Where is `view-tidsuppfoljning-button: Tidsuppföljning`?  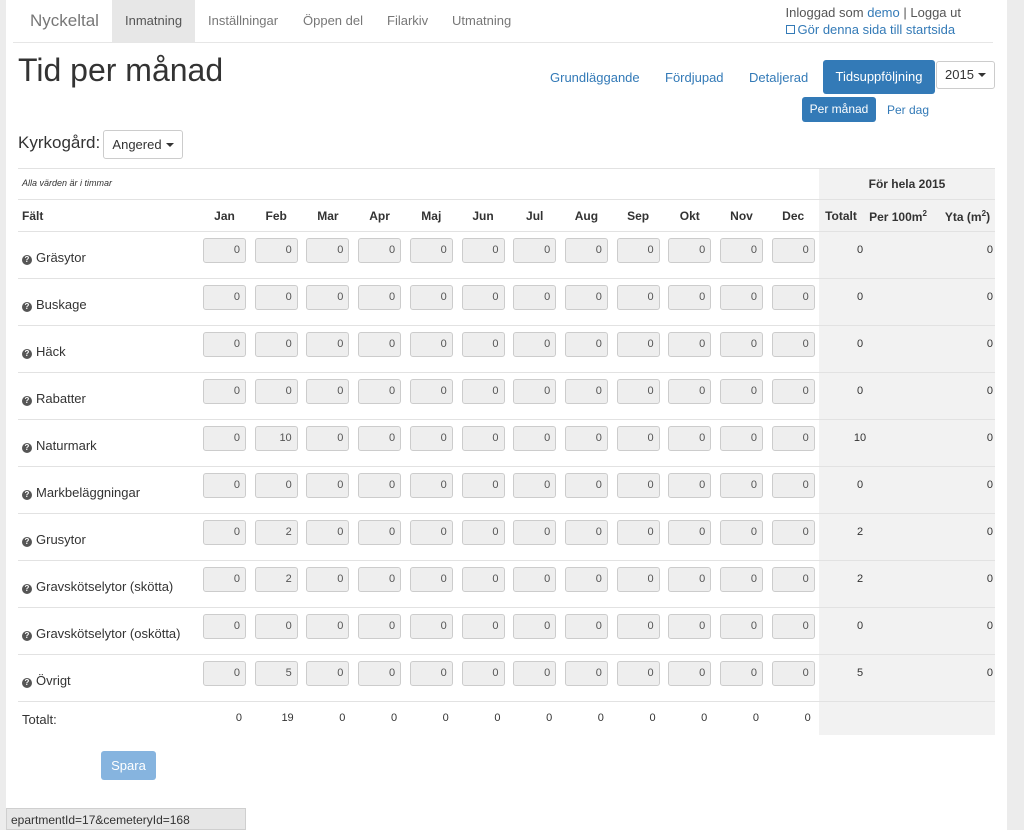 view-tidsuppfoljning-button: Tidsuppföljning is located at coordinates (879, 77).